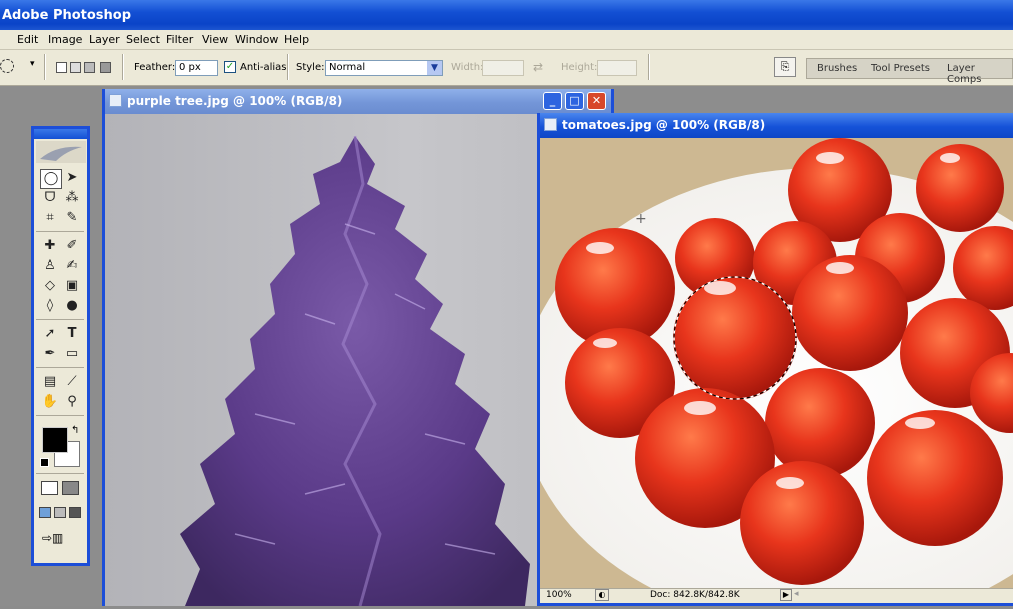  I want to click on style-select-value: Normal, so click(347, 67).